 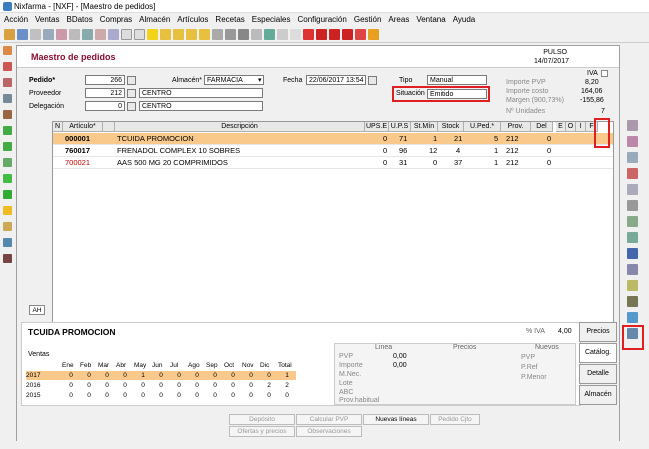 I want to click on delegacion-lookup-icon, so click(x=131, y=106).